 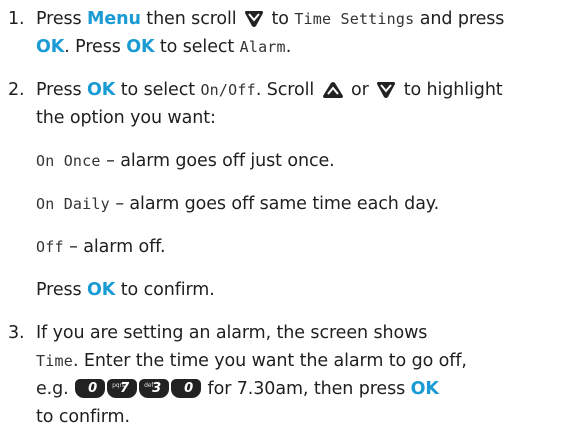 I want to click on lcd-on-daily: On Daily, so click(x=73, y=204).